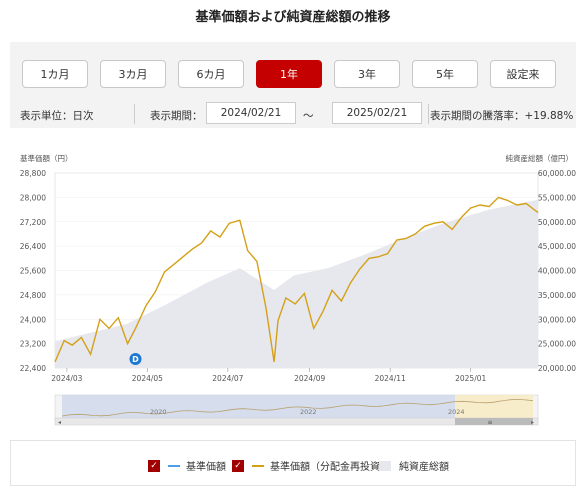 The width and height of the screenshot is (586, 491). I want to click on tab-3-months: 3カ月, so click(133, 74).